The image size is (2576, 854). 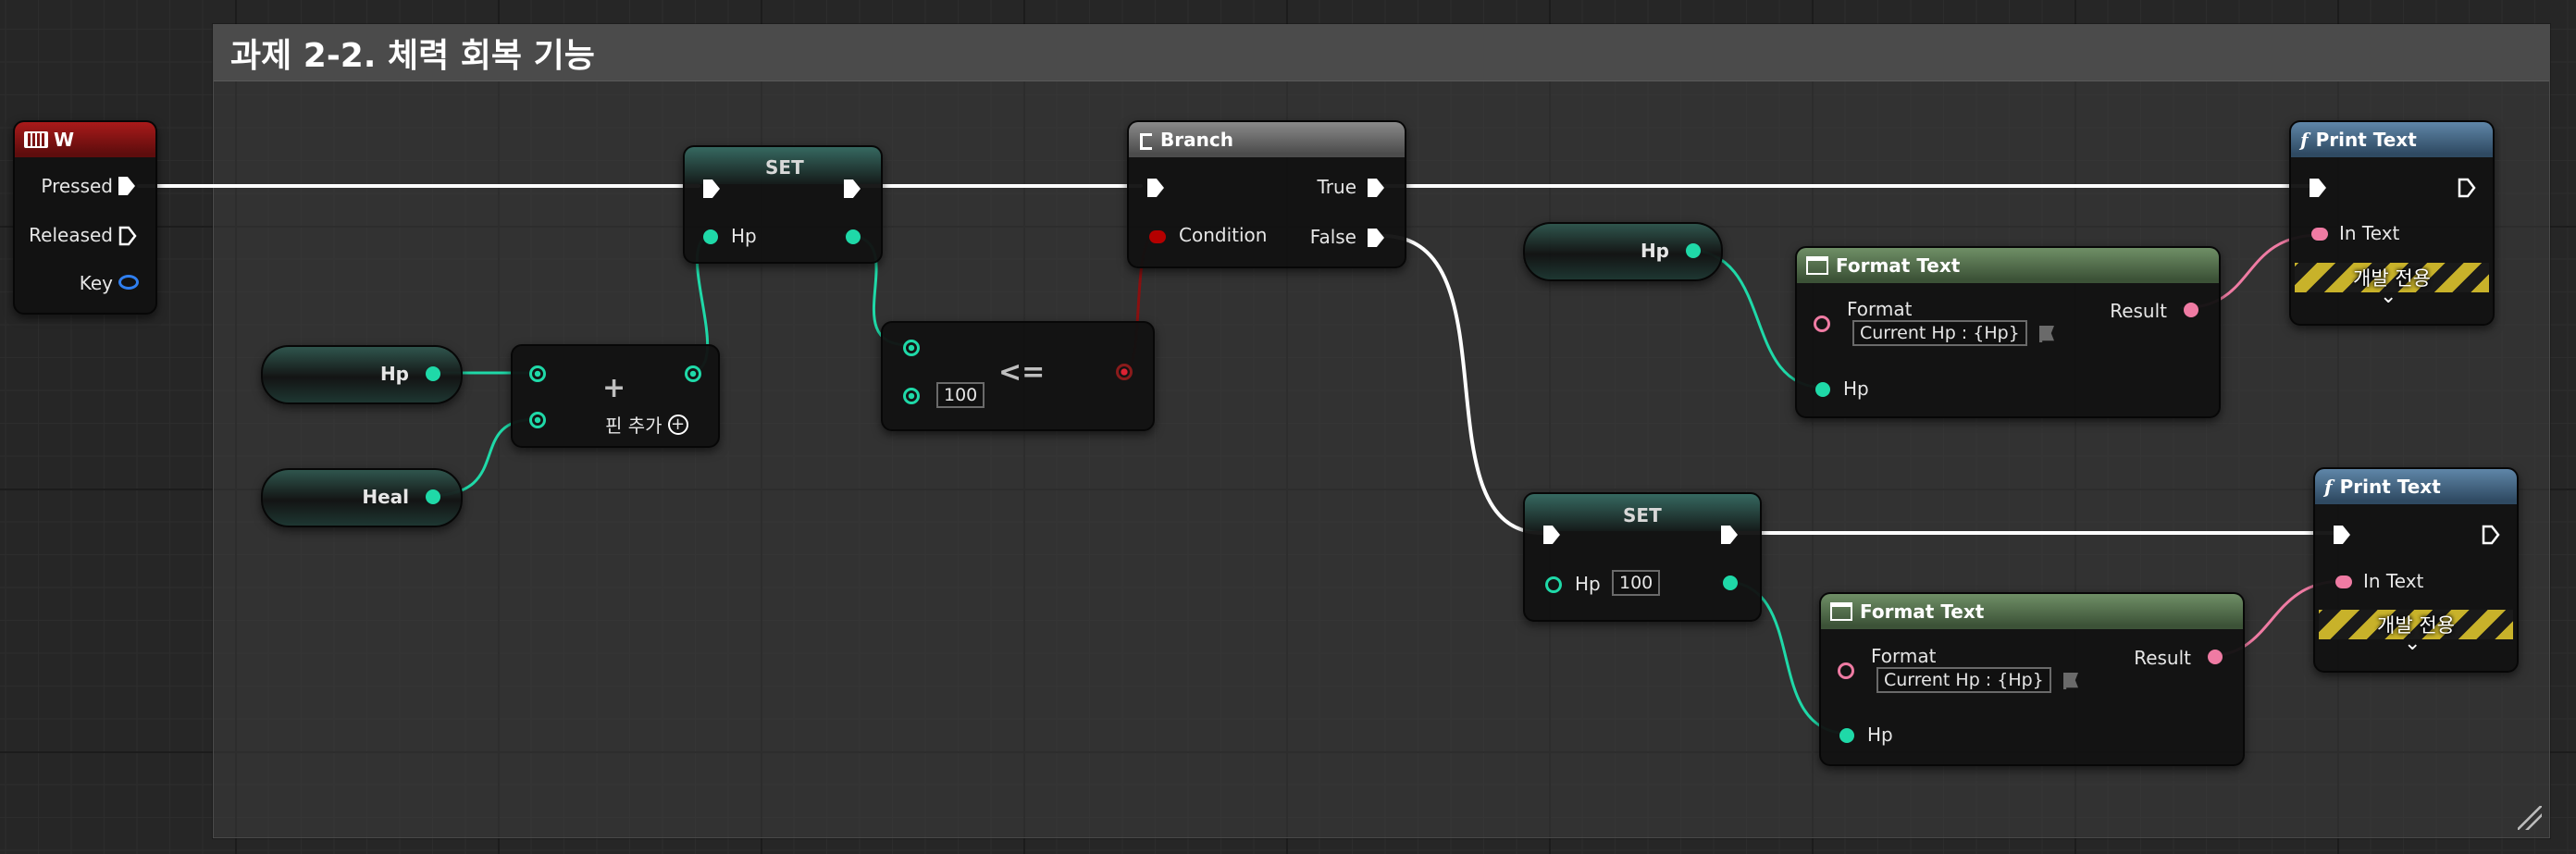 What do you see at coordinates (128, 282) in the screenshot?
I see `key-struct-pin` at bounding box center [128, 282].